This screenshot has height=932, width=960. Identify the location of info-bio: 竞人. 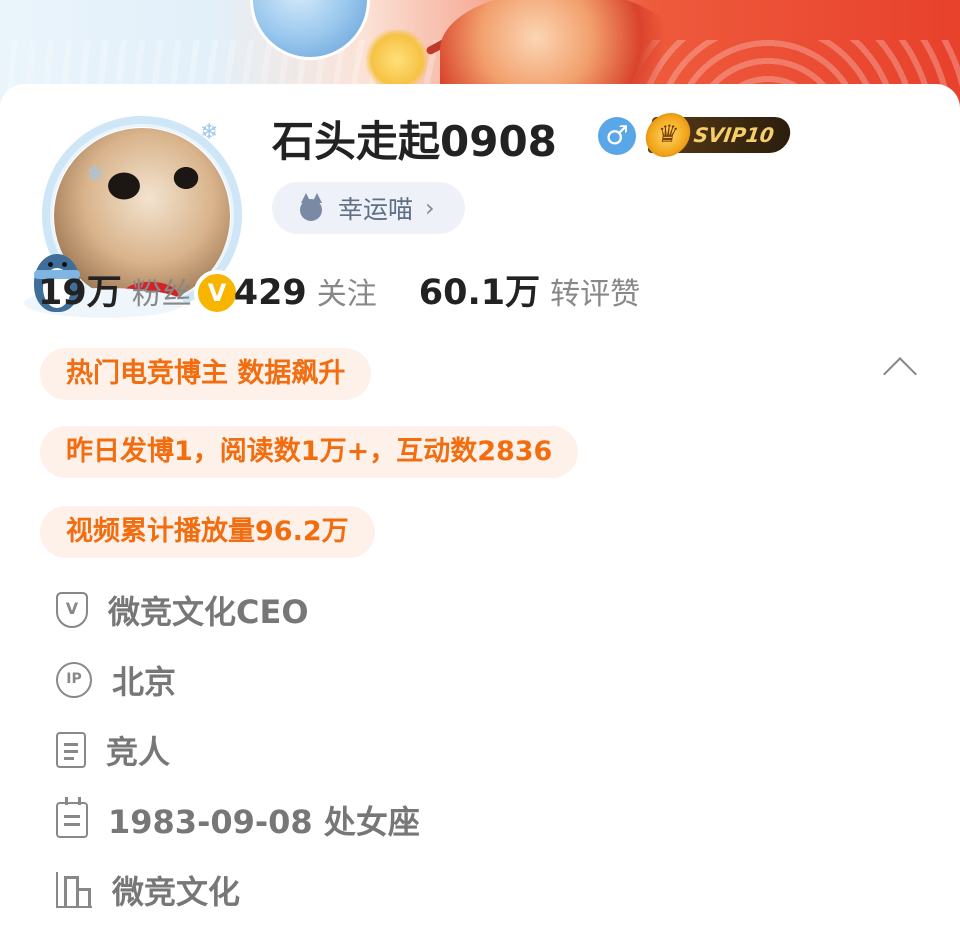
(113, 750).